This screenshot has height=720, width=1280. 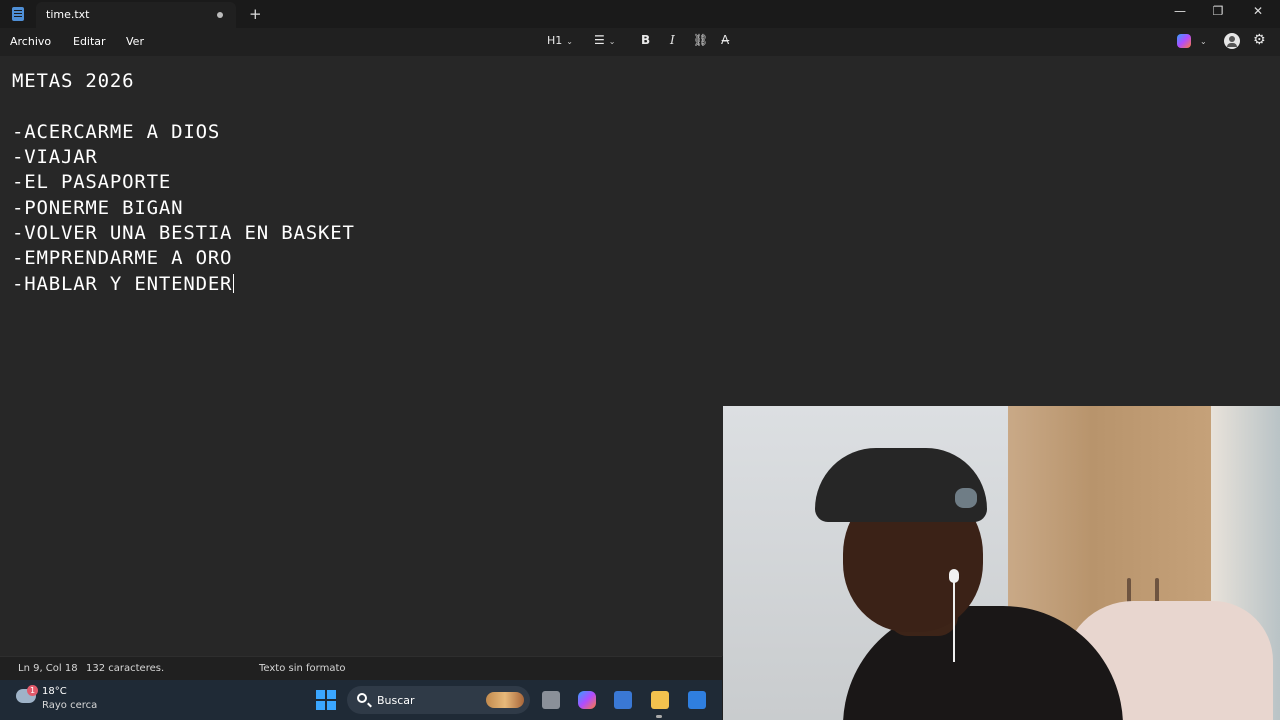 I want to click on notepad-app-icon, so click(x=18, y=14).